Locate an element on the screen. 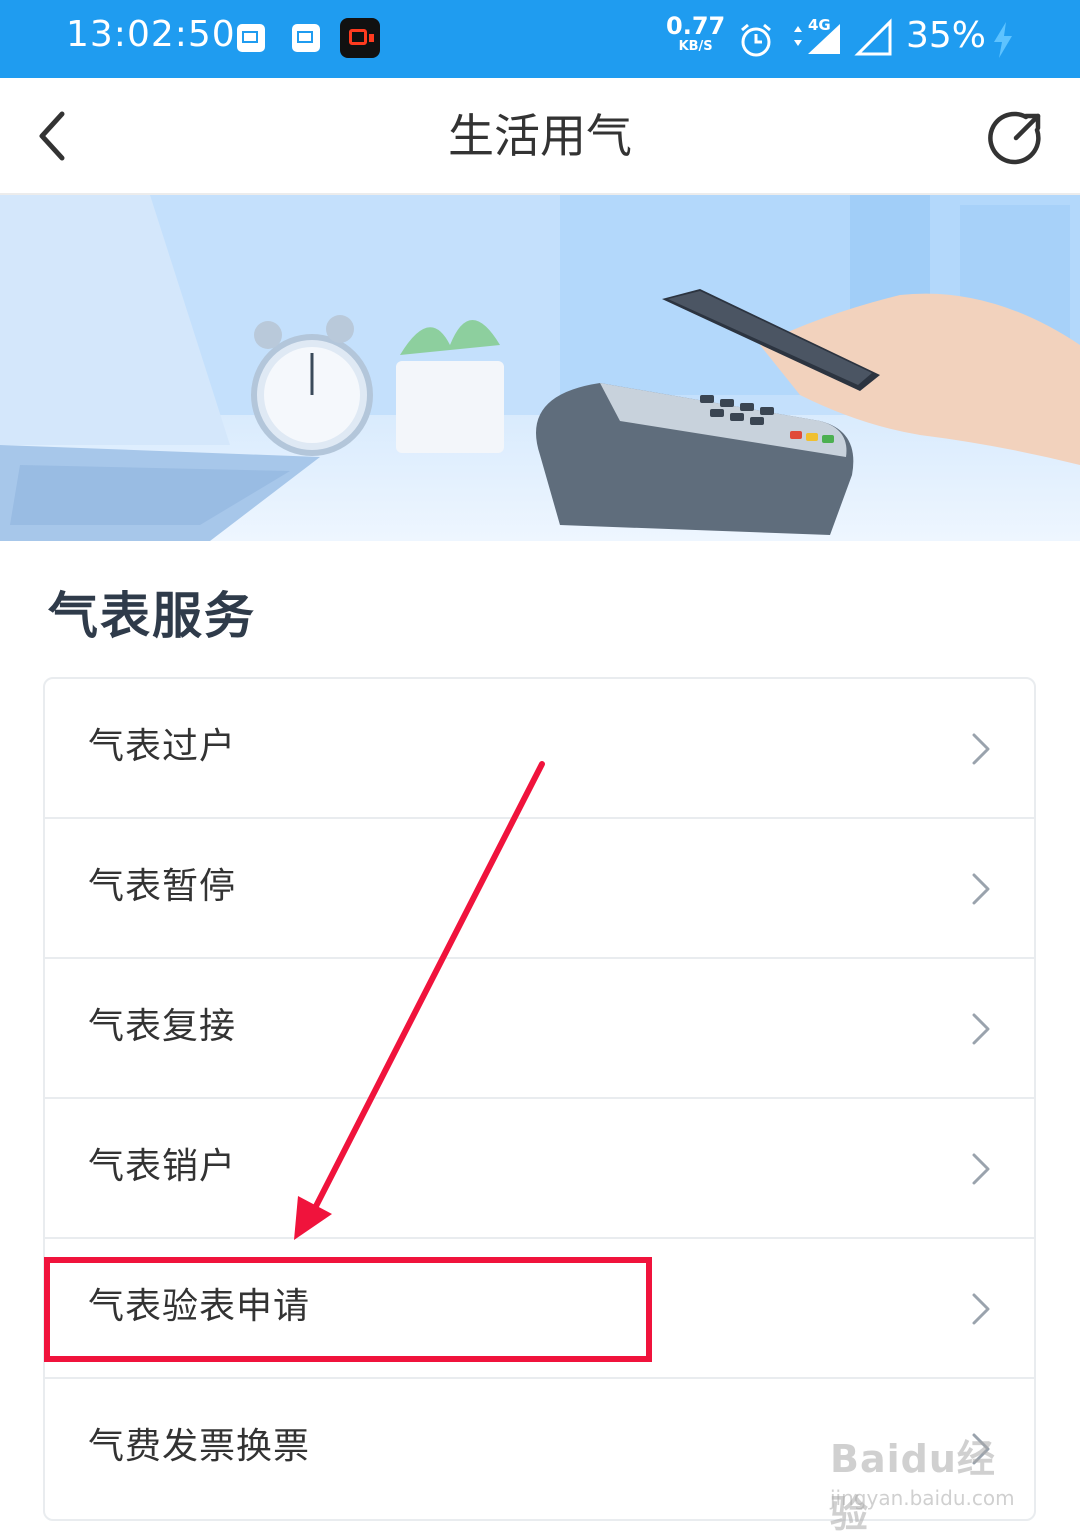  menu-item-label: 气表过户 is located at coordinates (162, 746).